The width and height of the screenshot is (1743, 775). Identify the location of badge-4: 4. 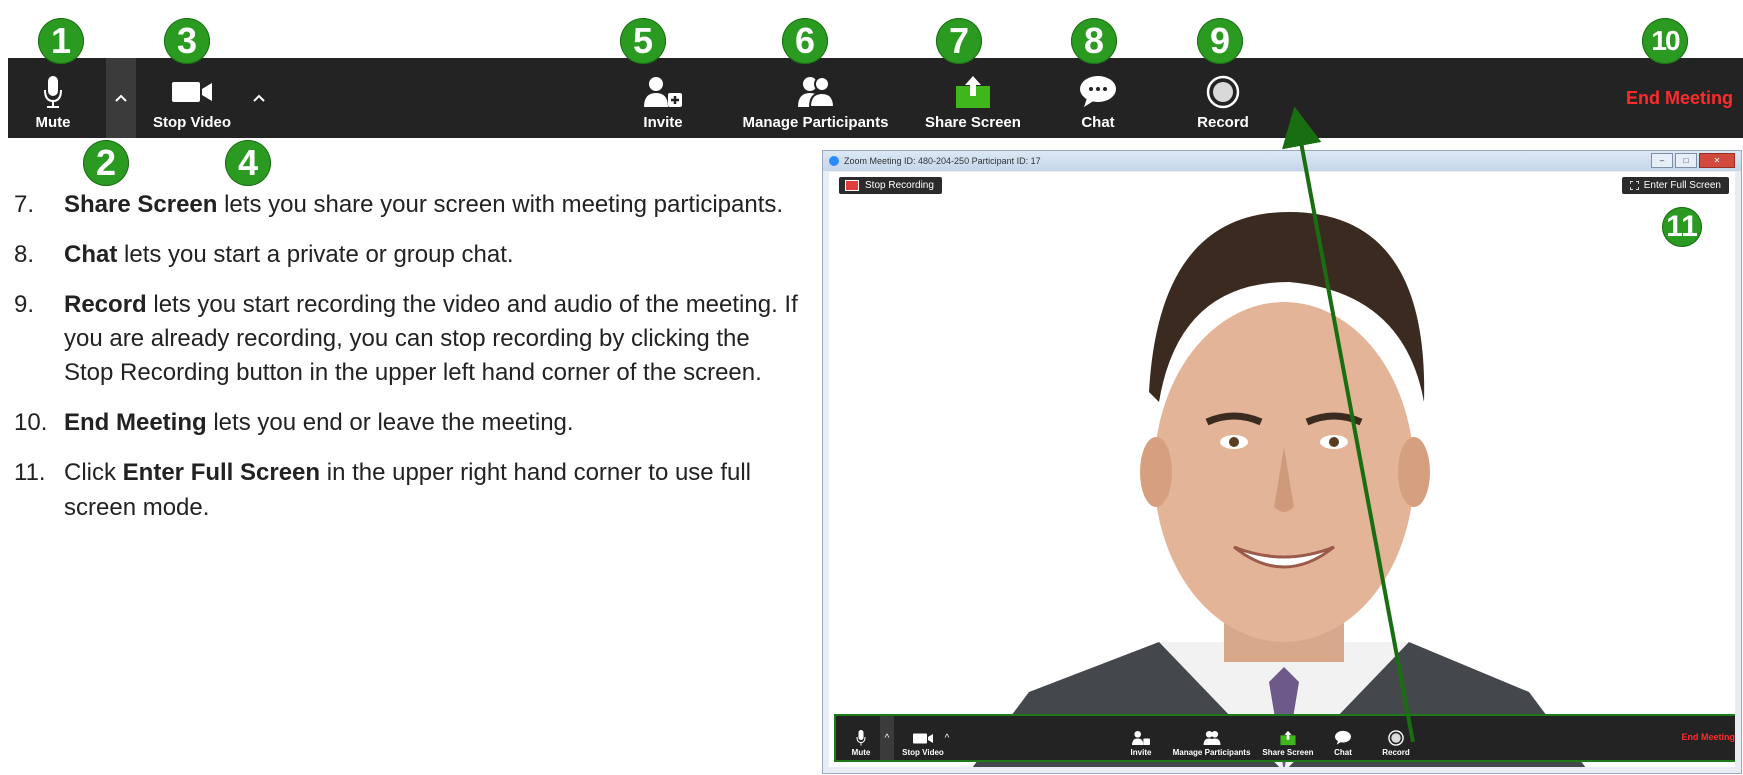
(248, 163).